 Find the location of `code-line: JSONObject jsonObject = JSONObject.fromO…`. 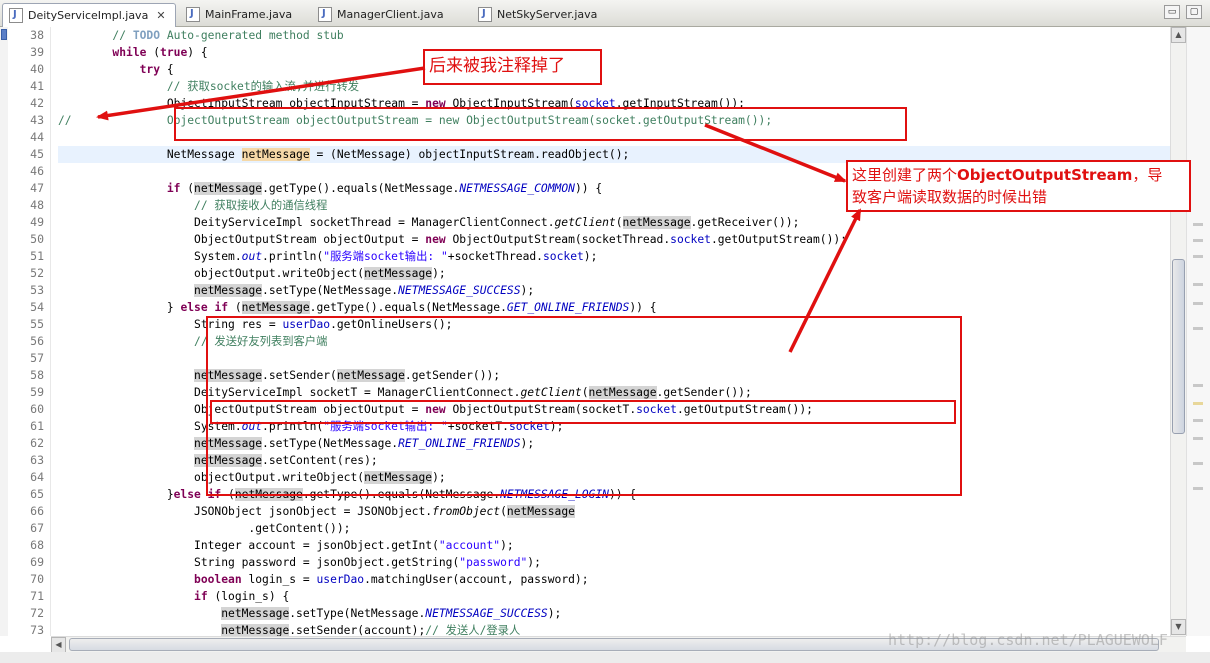

code-line: JSONObject jsonObject = JSONObject.fromO… is located at coordinates (316, 511).